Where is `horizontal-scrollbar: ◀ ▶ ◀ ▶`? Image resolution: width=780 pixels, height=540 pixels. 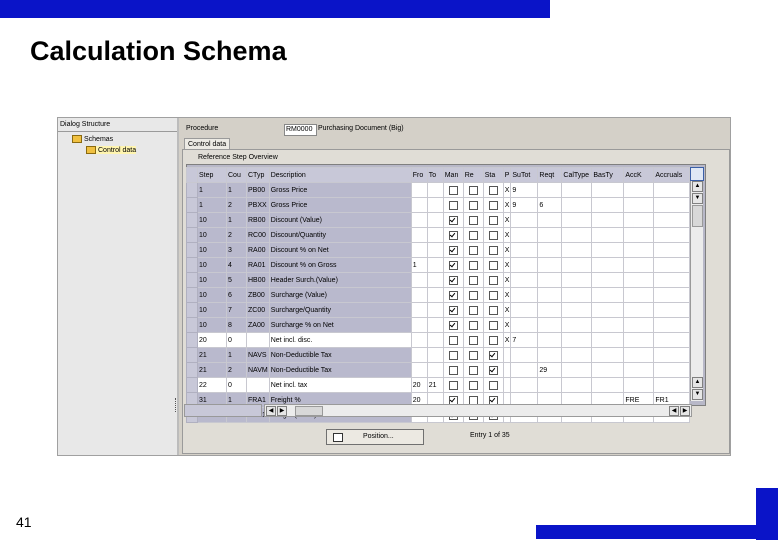
horizontal-scrollbar: ◀ ▶ ◀ ▶ is located at coordinates (478, 410).